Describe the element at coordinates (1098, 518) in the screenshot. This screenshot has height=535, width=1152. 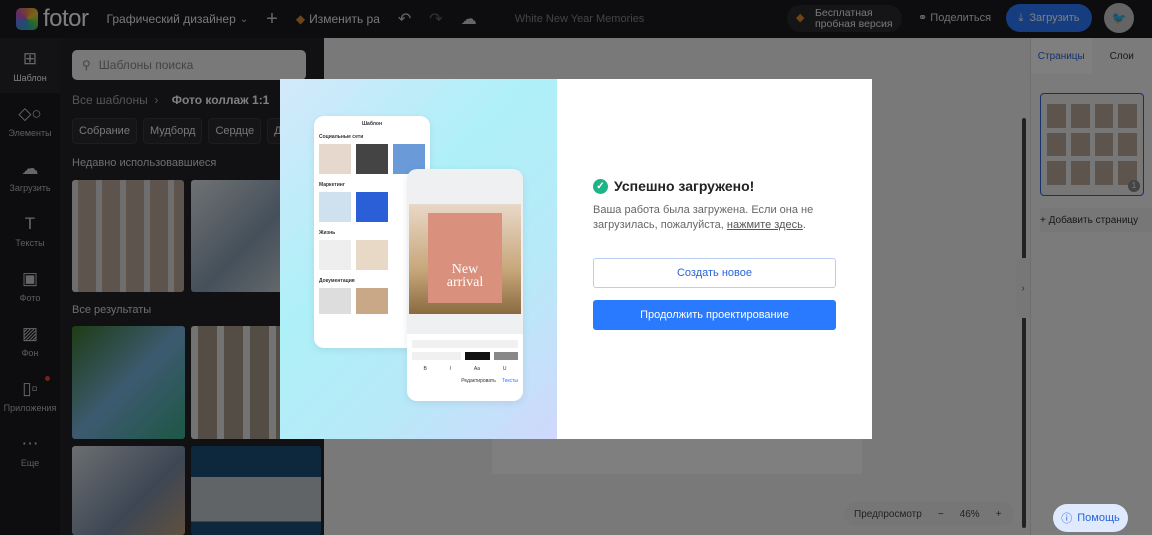
I see `help-label: Помощь` at that location.